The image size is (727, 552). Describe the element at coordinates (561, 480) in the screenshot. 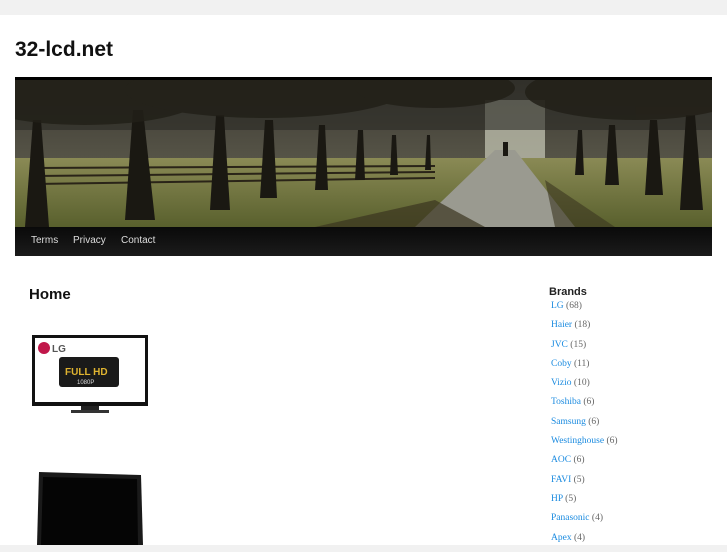

I see `brand-link: FAVI` at that location.